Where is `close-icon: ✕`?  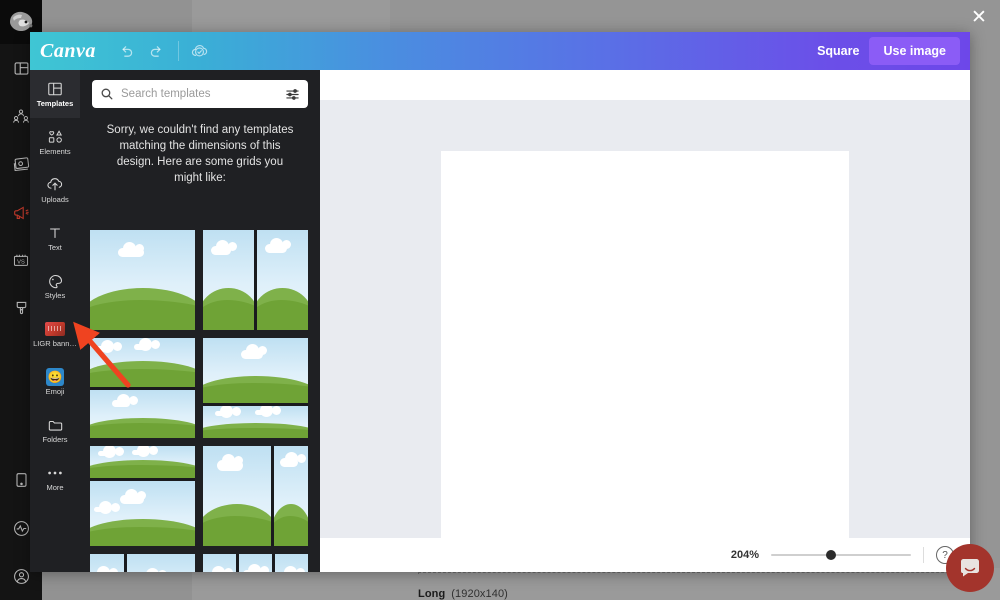 close-icon: ✕ is located at coordinates (979, 17).